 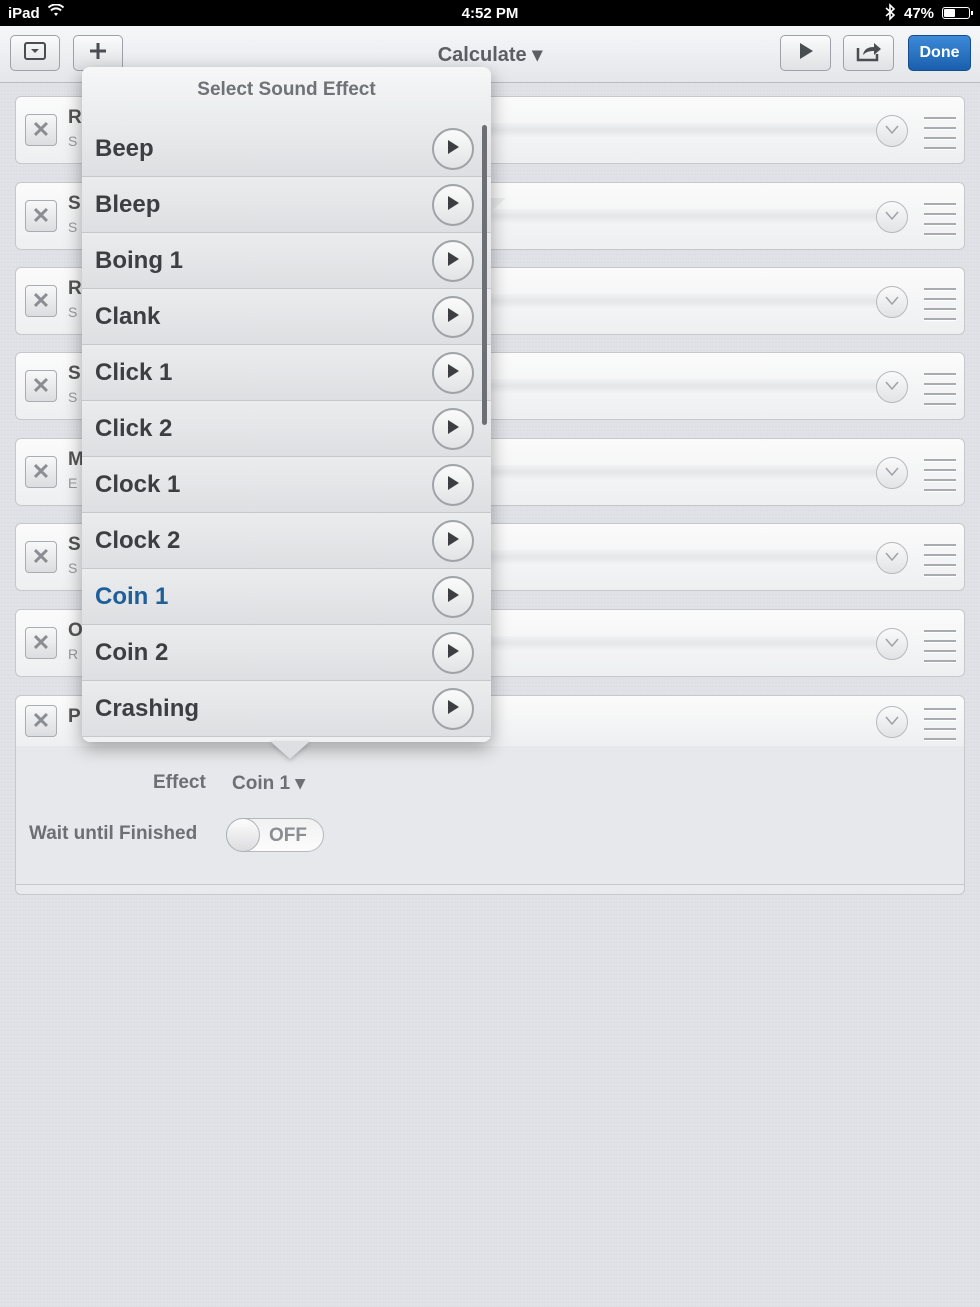 I want to click on collapse-action-button, so click(x=892, y=722).